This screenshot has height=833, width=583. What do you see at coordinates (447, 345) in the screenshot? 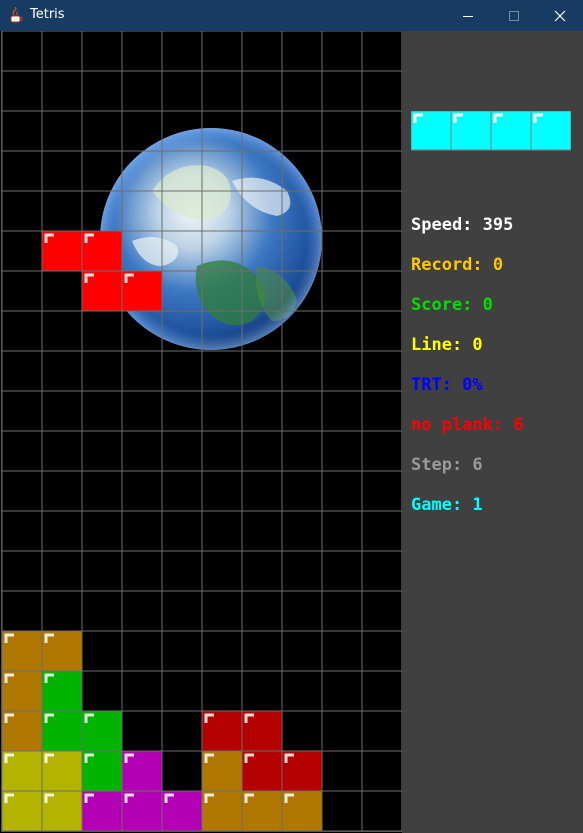
I see `stat-line: Line: 0` at bounding box center [447, 345].